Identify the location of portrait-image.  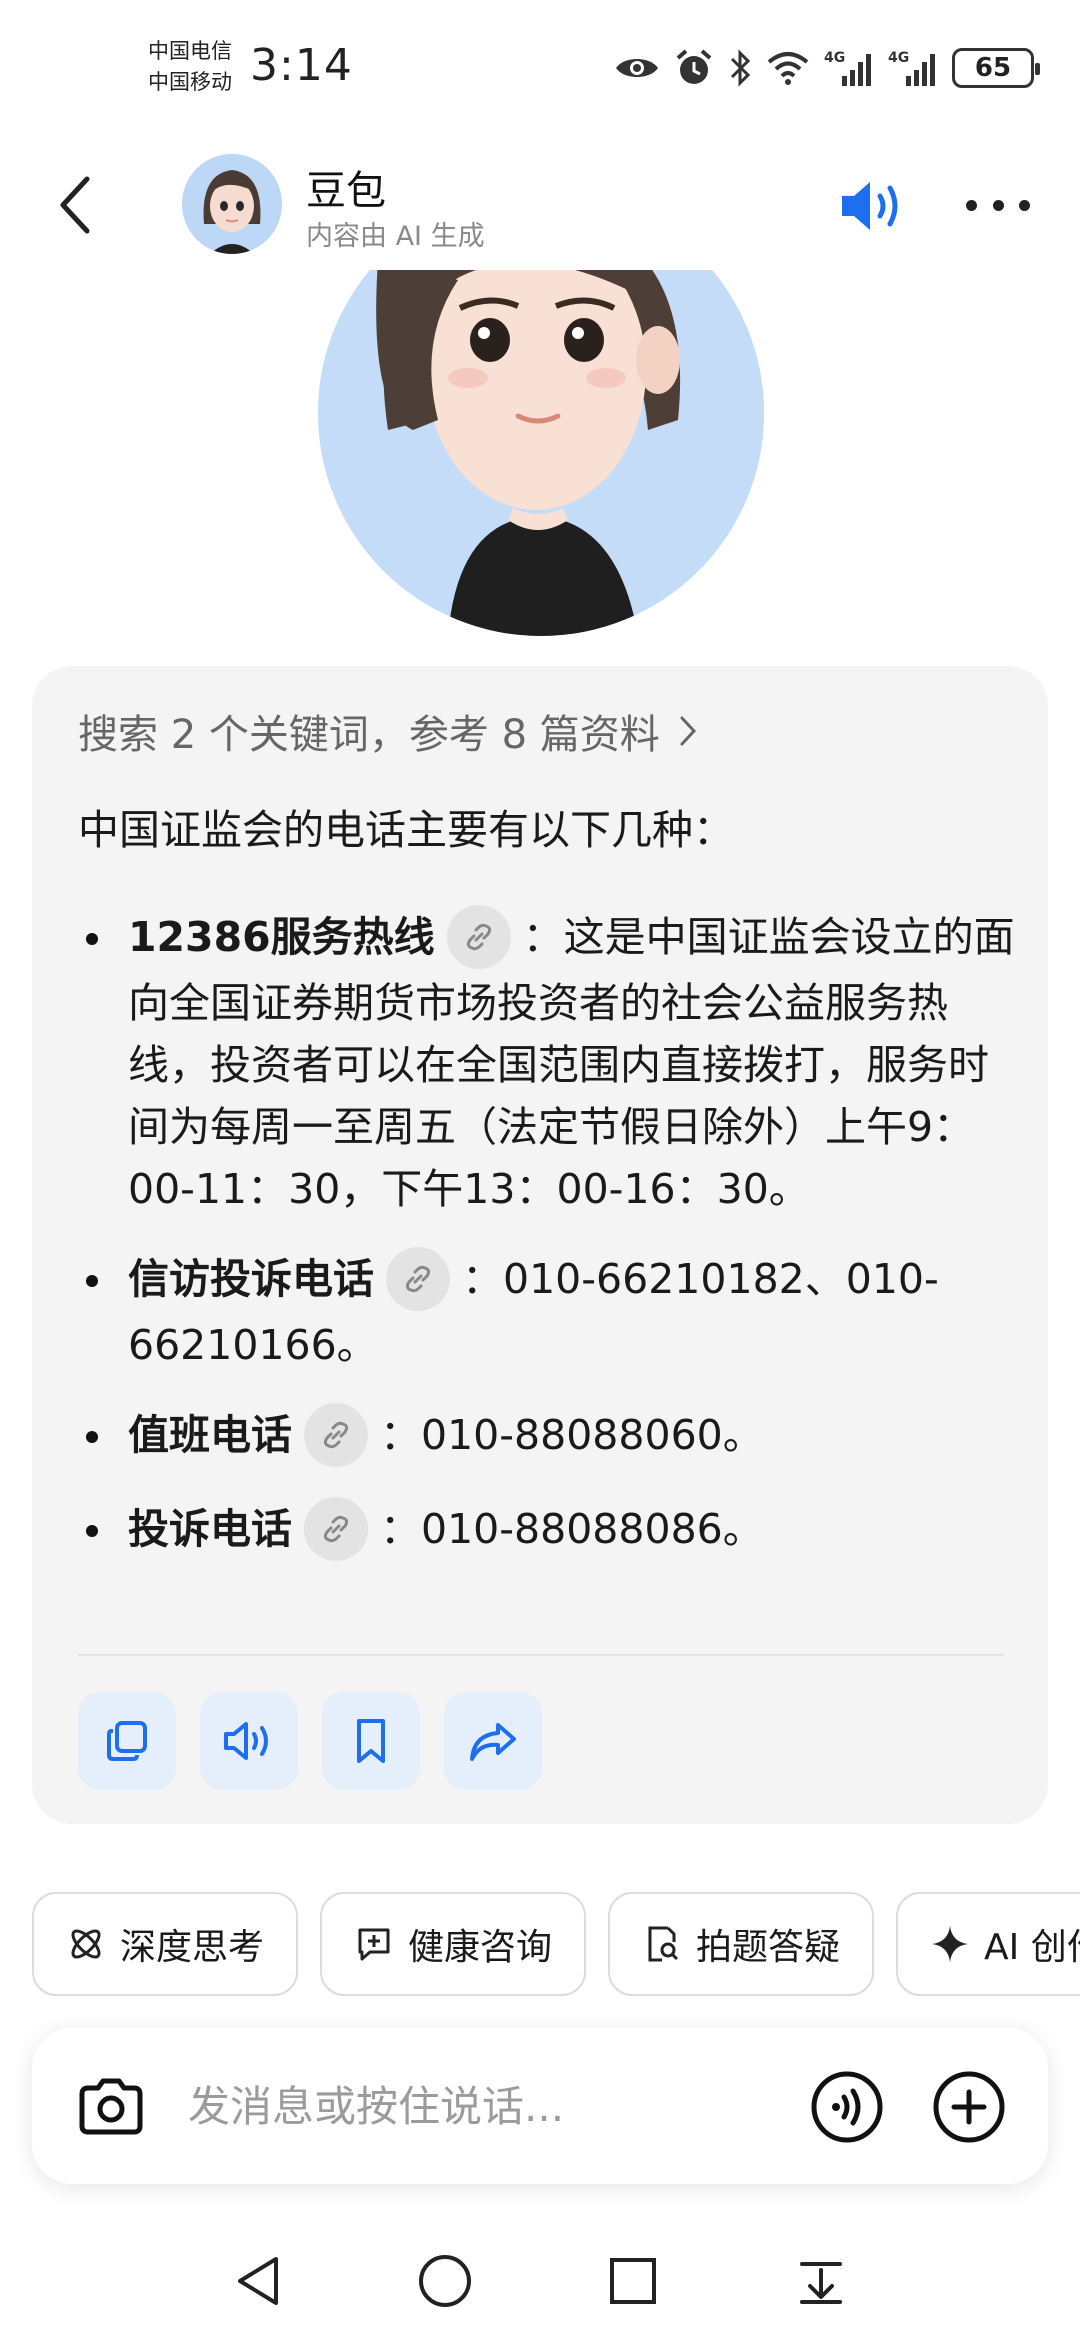
(541, 453).